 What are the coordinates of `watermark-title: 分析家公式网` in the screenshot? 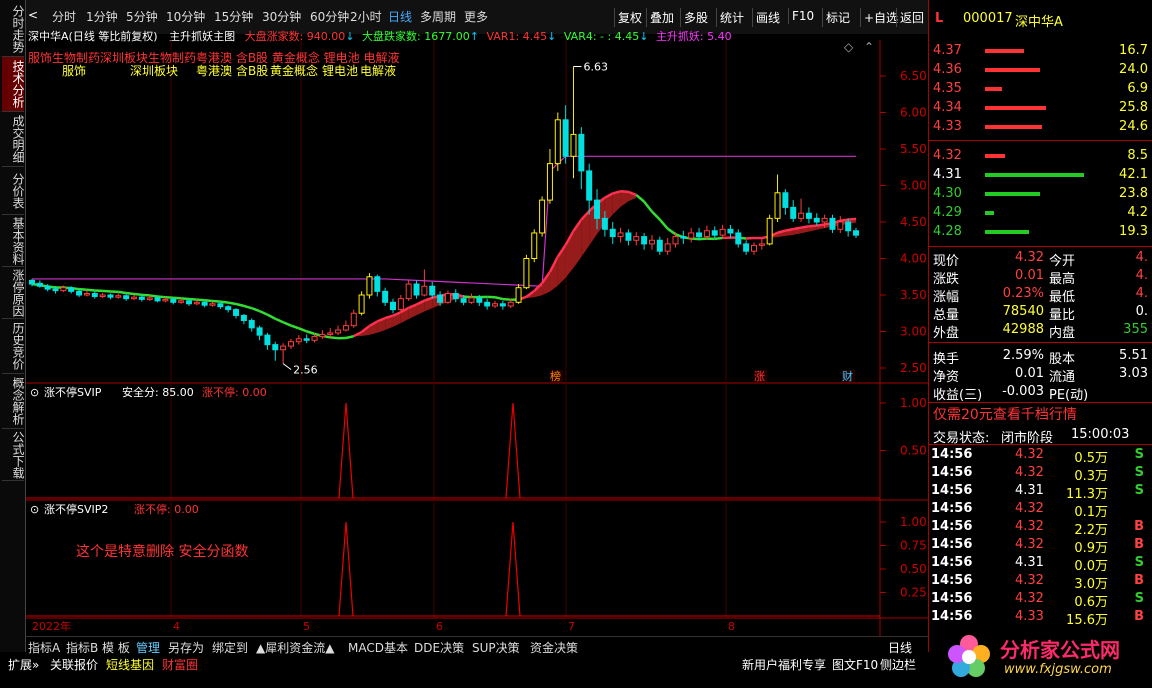 It's located at (1060, 650).